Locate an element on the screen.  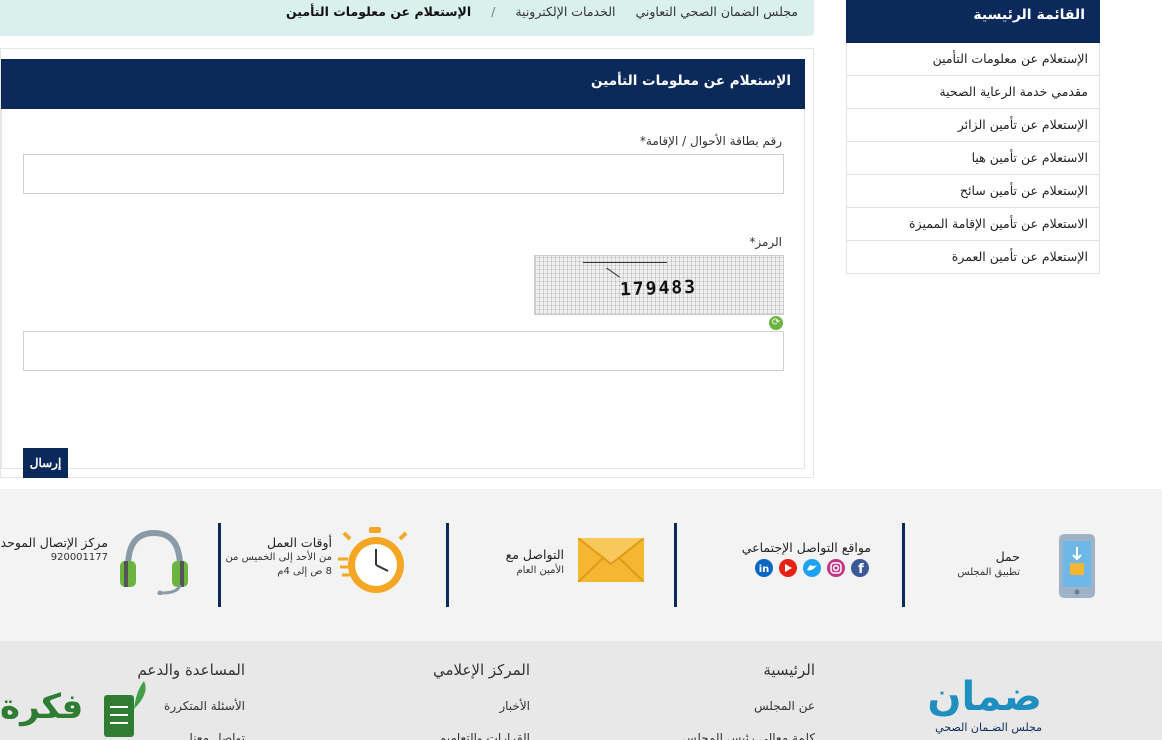
footer-link-decisions: القرارات والتعاميم is located at coordinates (484, 735).